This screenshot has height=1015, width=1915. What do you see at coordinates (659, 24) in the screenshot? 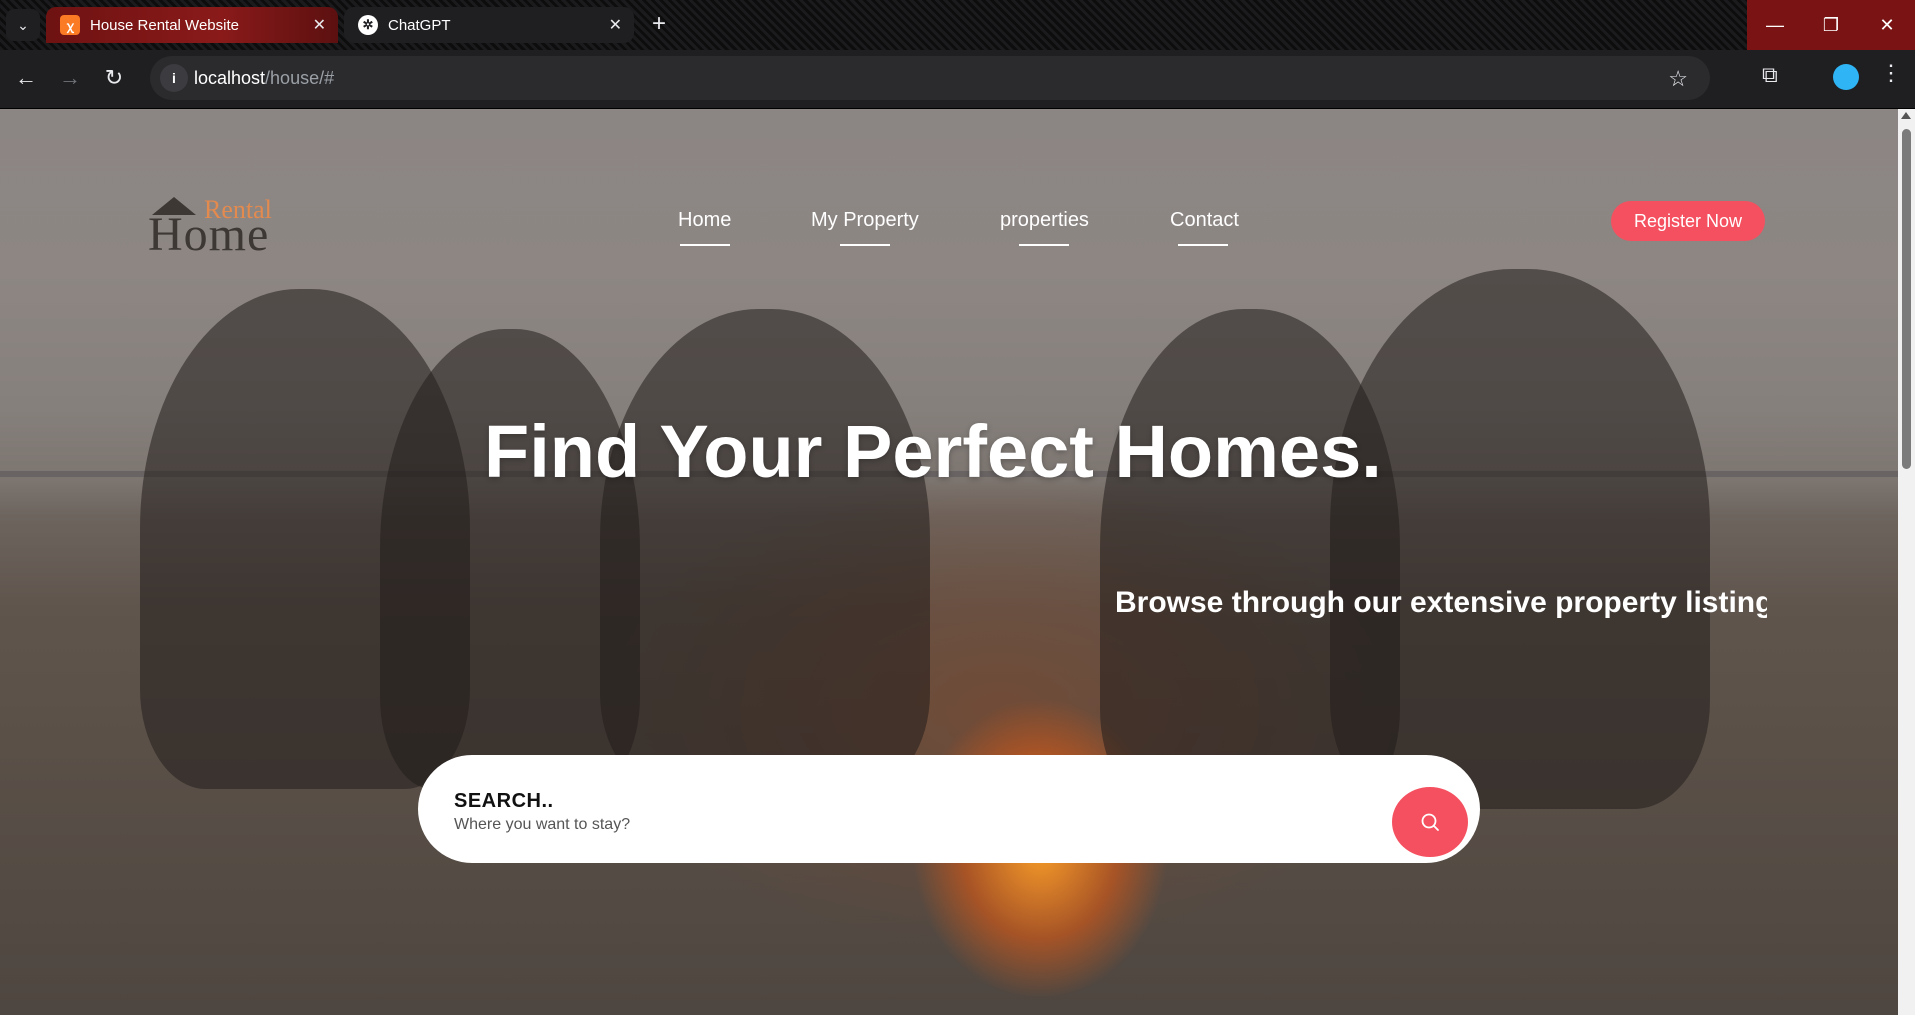
I see `new-tab-plus-icon: +` at bounding box center [659, 24].